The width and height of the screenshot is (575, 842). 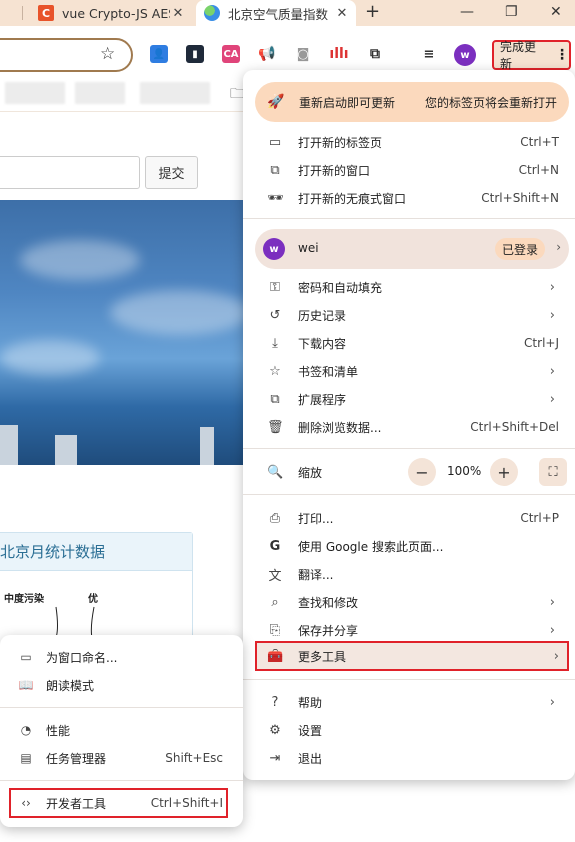 I want to click on new-tab-button: +, so click(x=372, y=11).